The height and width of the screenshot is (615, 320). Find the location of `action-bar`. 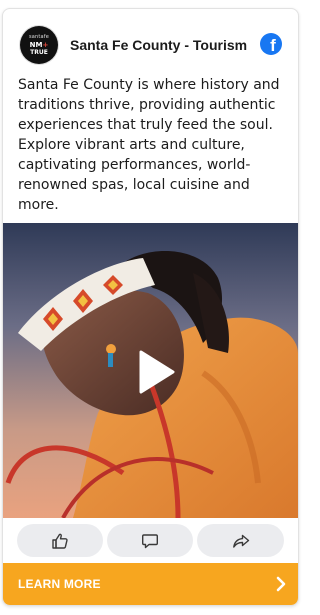

action-bar is located at coordinates (150, 541).